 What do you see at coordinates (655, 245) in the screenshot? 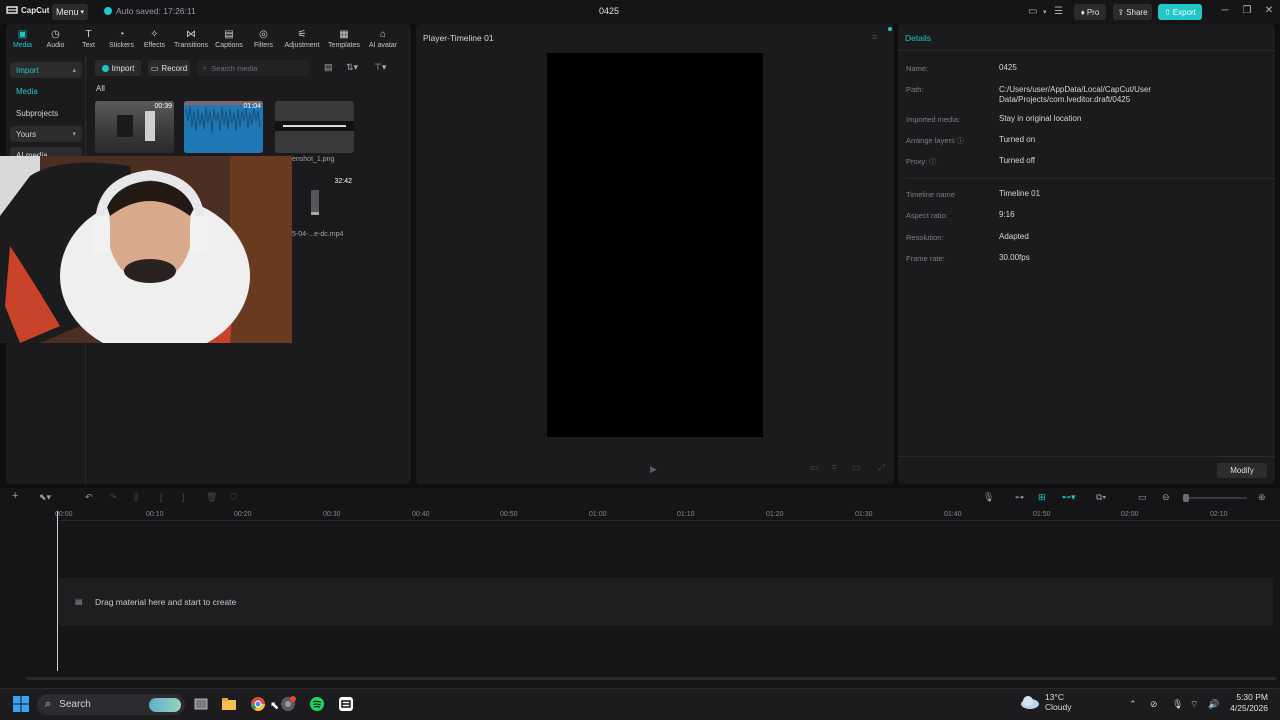
I see `player-preview` at bounding box center [655, 245].